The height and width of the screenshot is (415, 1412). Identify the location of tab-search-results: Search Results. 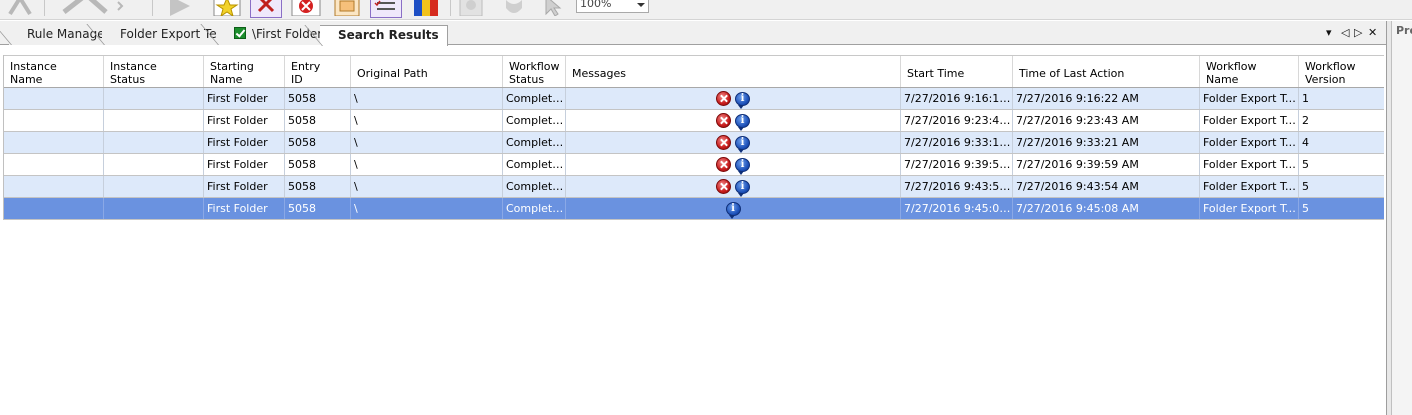
(384, 35).